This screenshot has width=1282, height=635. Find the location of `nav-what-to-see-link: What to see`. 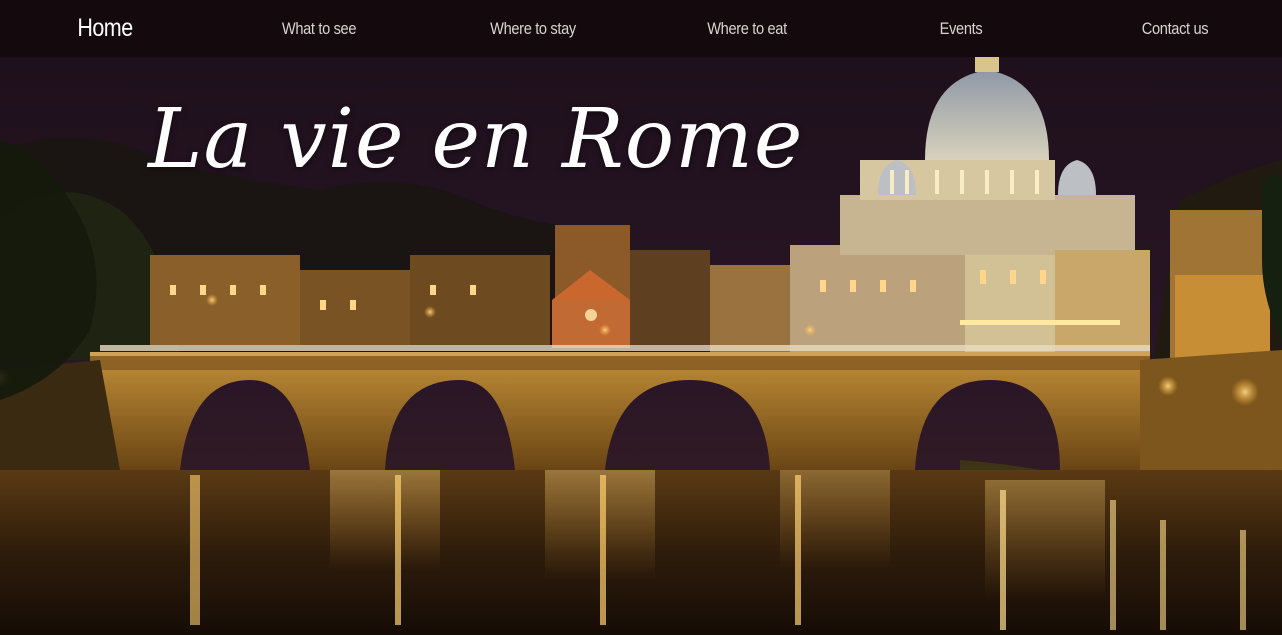

nav-what-to-see-link: What to see is located at coordinates (319, 28).